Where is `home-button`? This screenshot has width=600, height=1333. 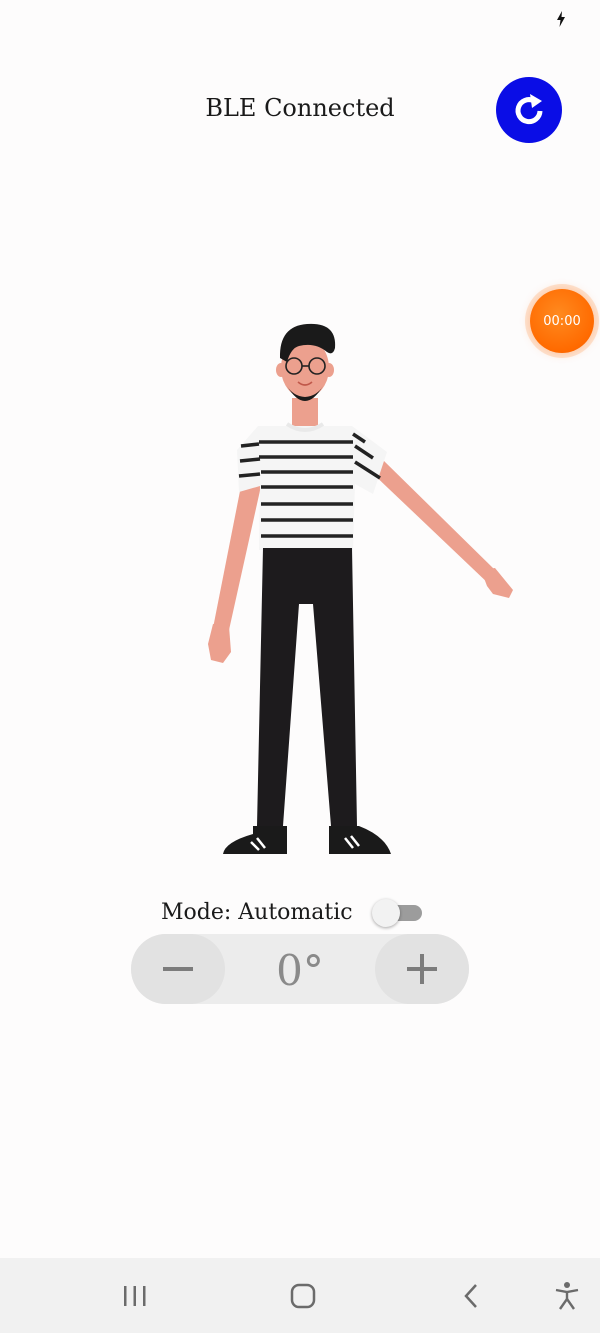 home-button is located at coordinates (303, 1296).